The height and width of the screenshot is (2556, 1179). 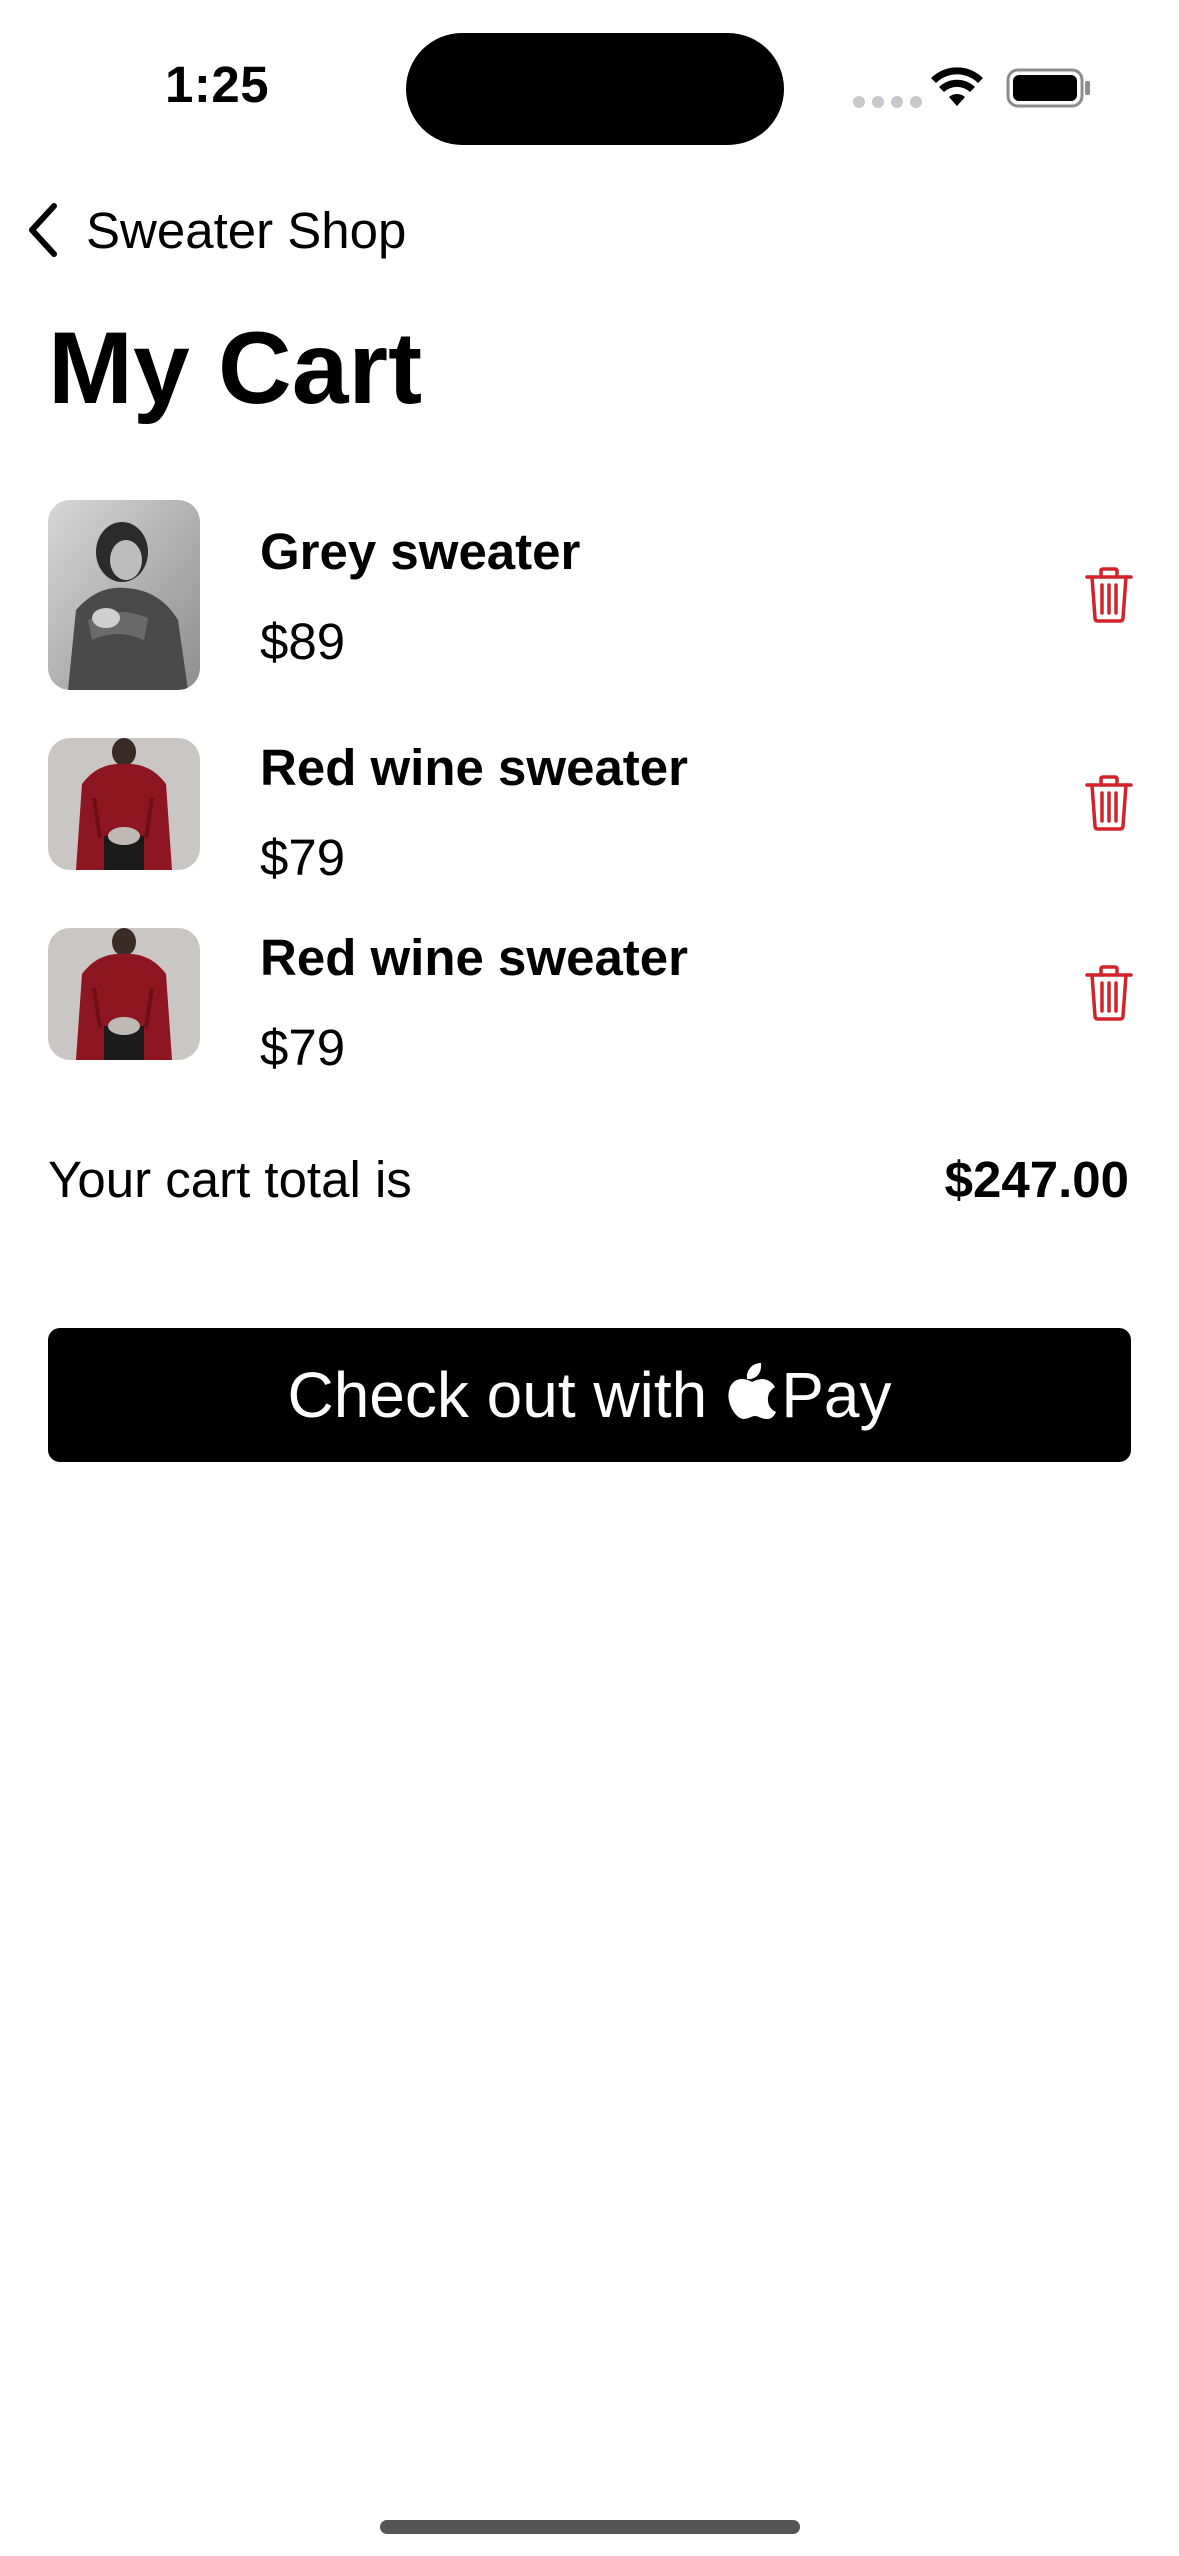 What do you see at coordinates (957, 86) in the screenshot?
I see `wifi-icon` at bounding box center [957, 86].